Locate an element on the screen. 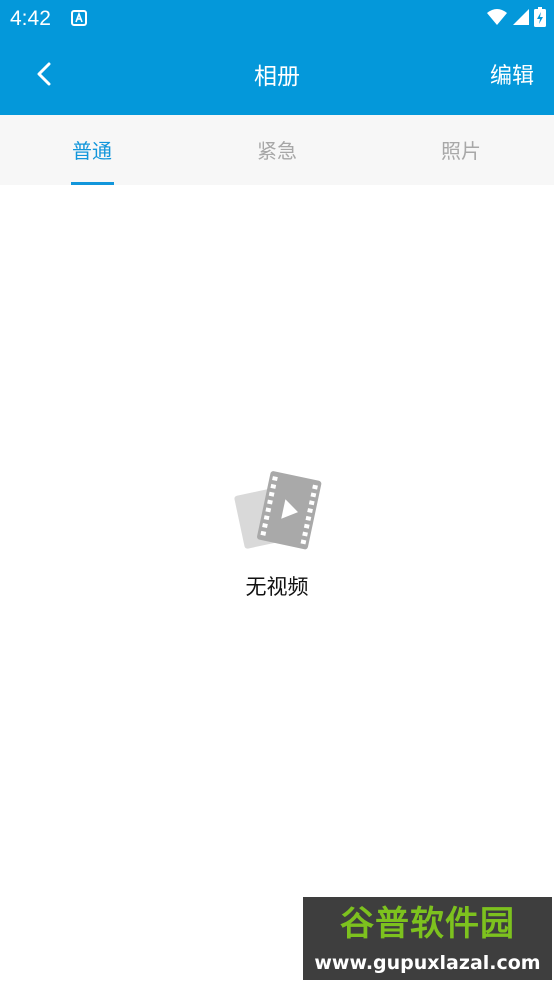 Image resolution: width=554 pixels, height=985 pixels. tab-photos: 照片 is located at coordinates (461, 150).